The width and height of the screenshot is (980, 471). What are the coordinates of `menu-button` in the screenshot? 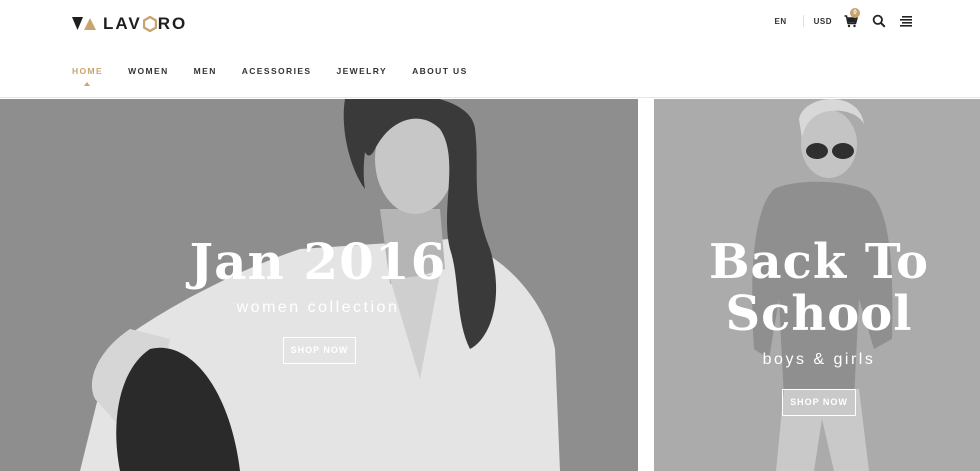 It's located at (907, 21).